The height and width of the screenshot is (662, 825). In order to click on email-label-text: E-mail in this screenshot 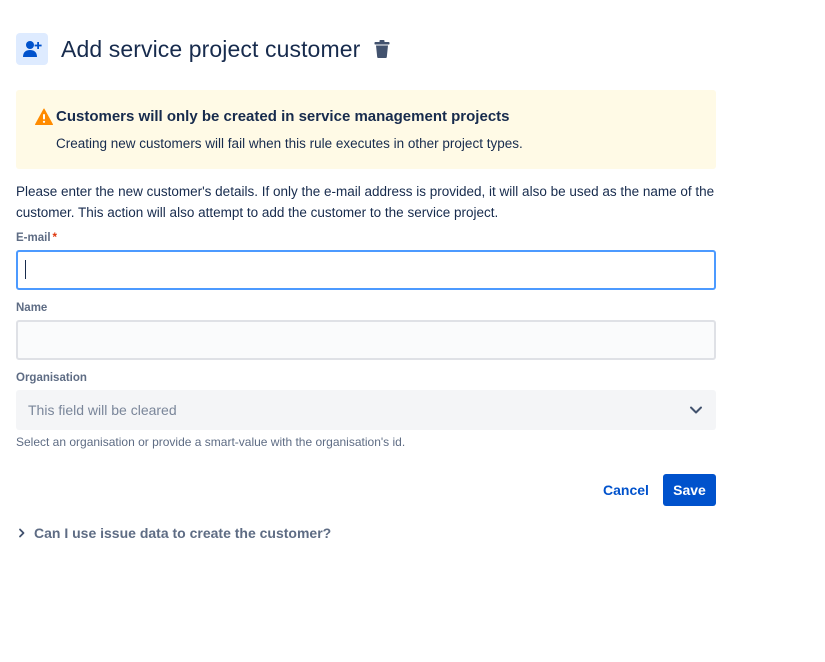, I will do `click(33, 238)`.